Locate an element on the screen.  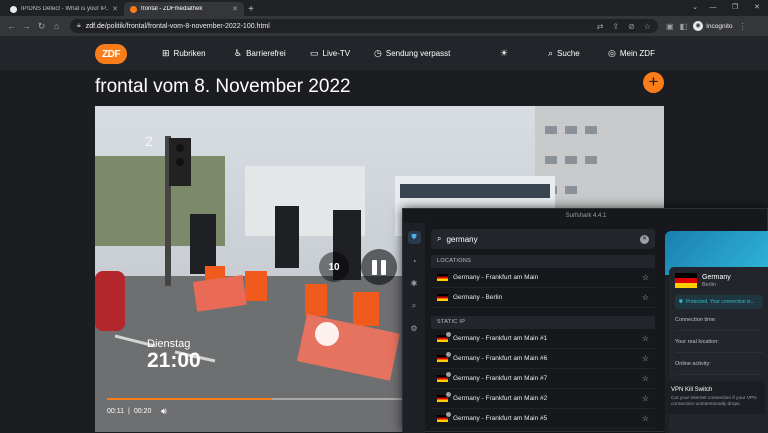
surfshark-sidebar: ⛊ ◔ ✱ ⌕ ⚙ is located at coordinates (414, 328).